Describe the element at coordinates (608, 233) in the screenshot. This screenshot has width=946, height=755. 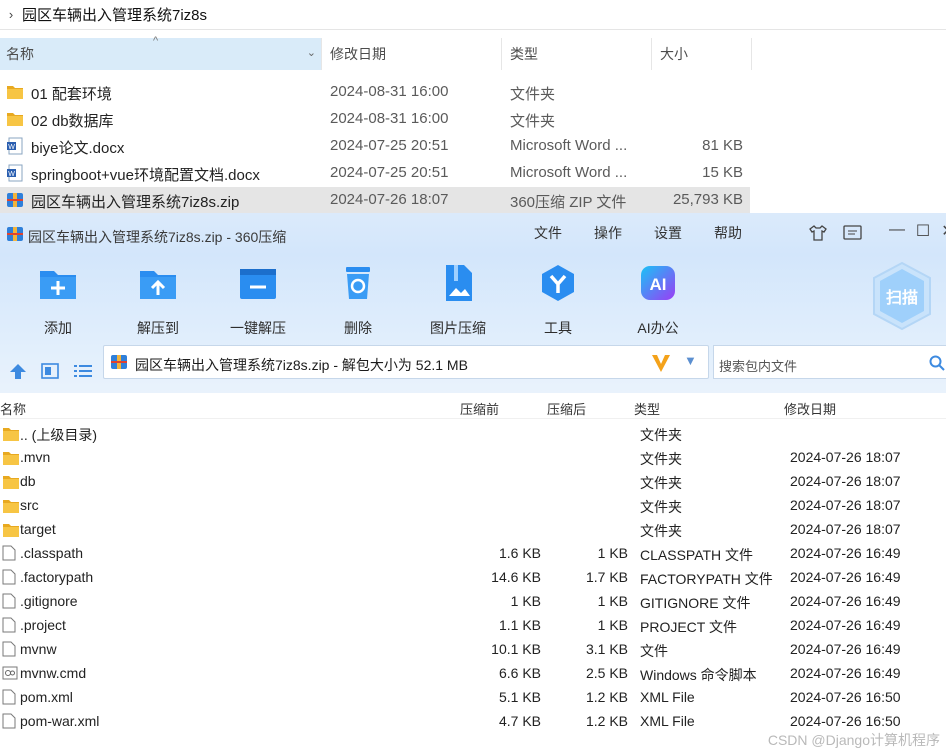
I see `menu-operation: 操作` at that location.